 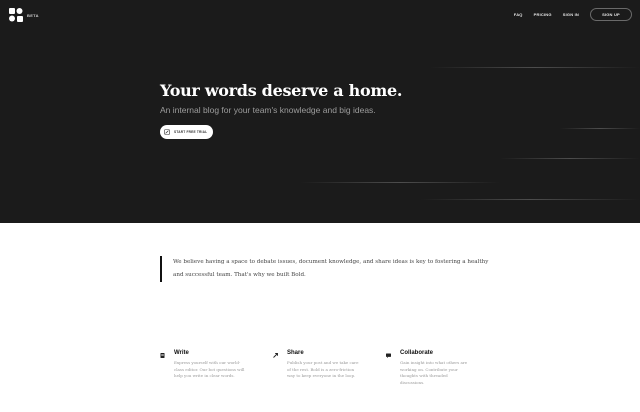 I want to click on feature-title: Write, so click(x=181, y=353).